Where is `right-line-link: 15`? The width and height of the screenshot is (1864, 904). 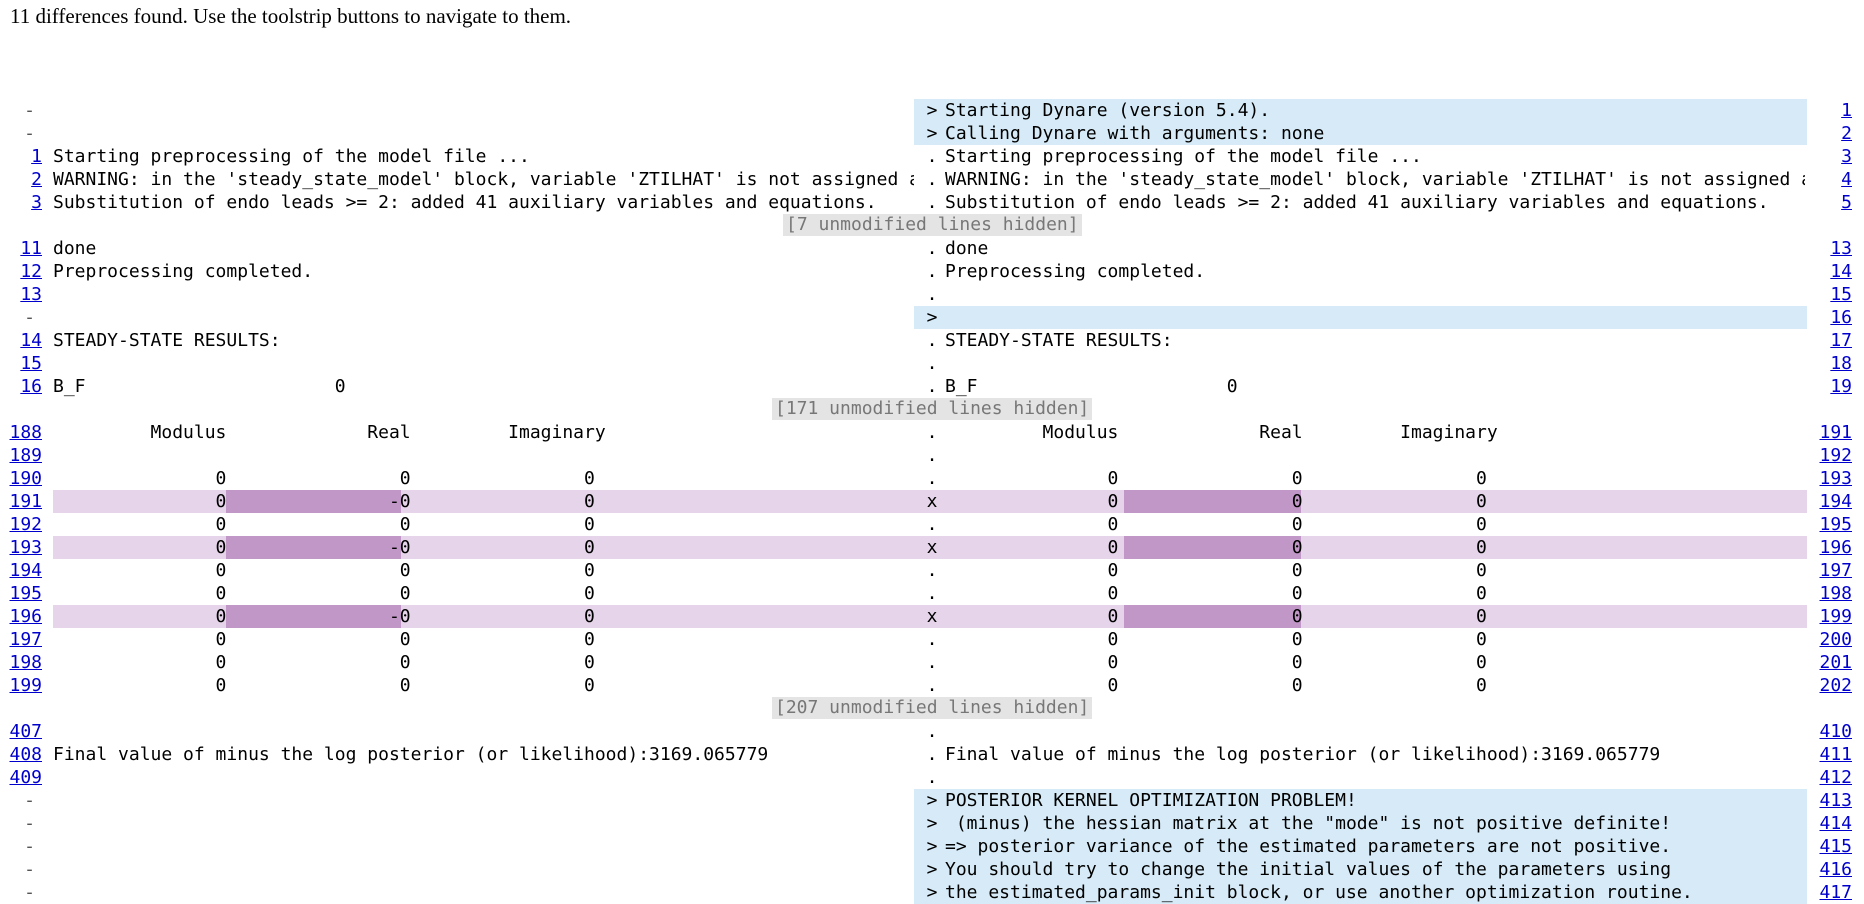 right-line-link: 15 is located at coordinates (1841, 294).